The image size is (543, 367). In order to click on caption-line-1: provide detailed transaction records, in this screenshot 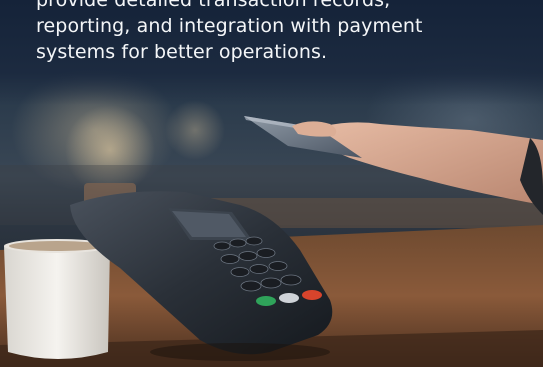, I will do `click(213, 5)`.